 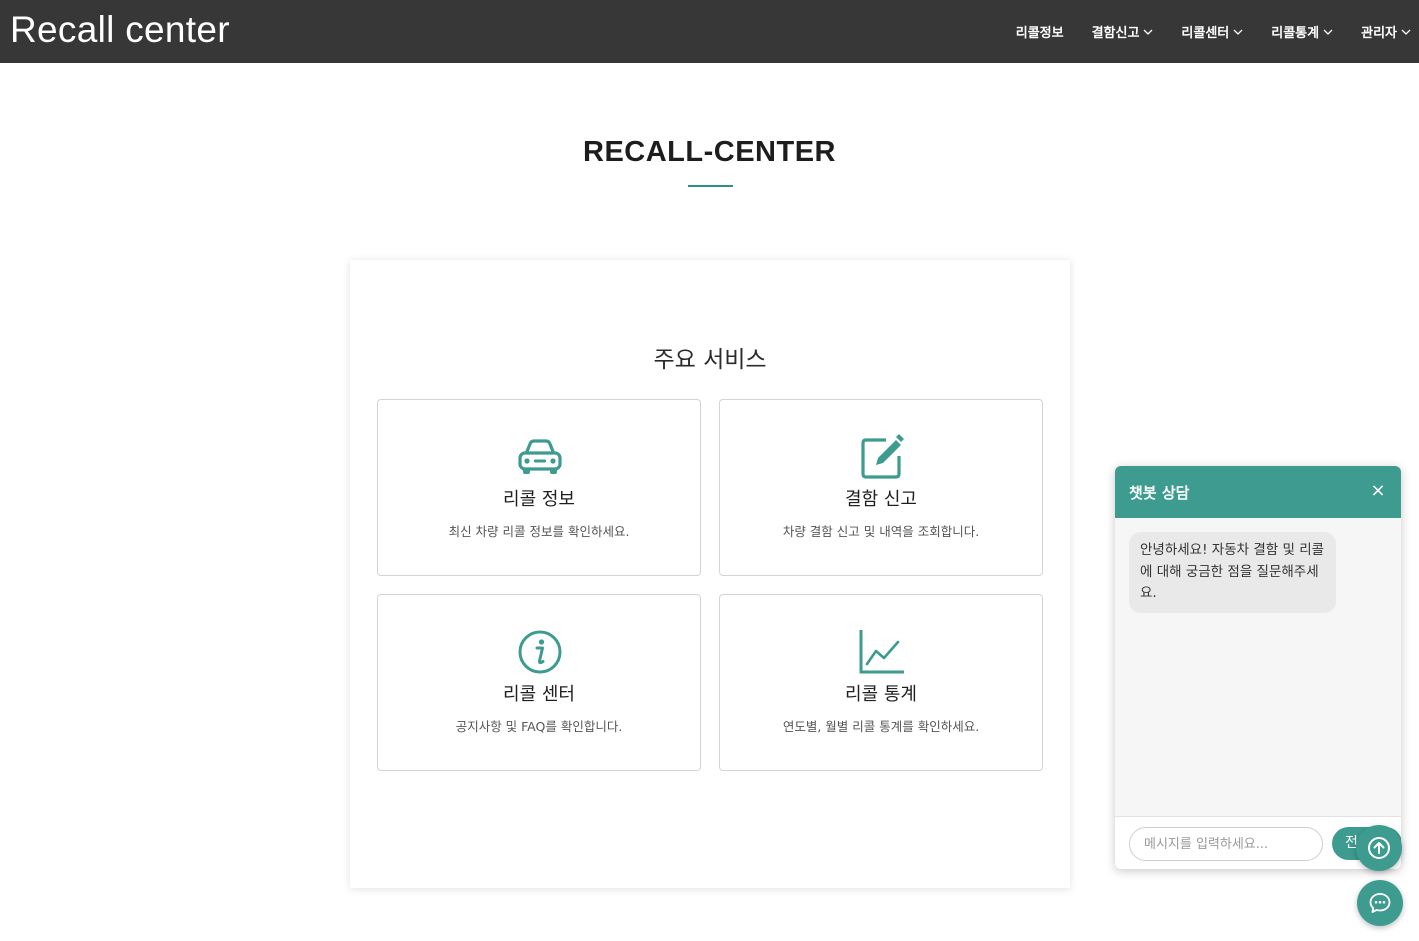 I want to click on chatbot-toggle-button, so click(x=1380, y=903).